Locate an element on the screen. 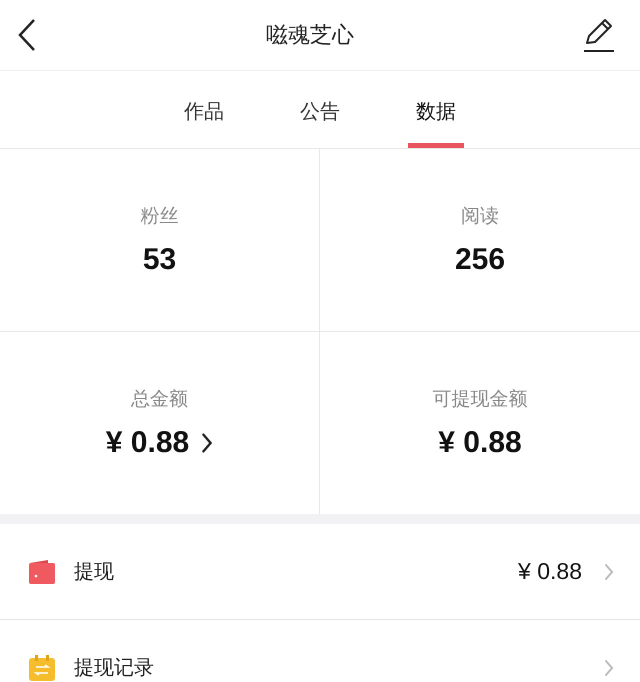  stat-value: 256 is located at coordinates (480, 260).